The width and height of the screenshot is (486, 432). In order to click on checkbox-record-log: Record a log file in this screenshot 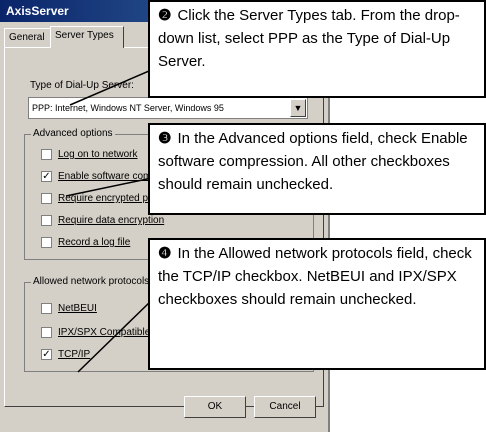, I will do `click(85, 244)`.